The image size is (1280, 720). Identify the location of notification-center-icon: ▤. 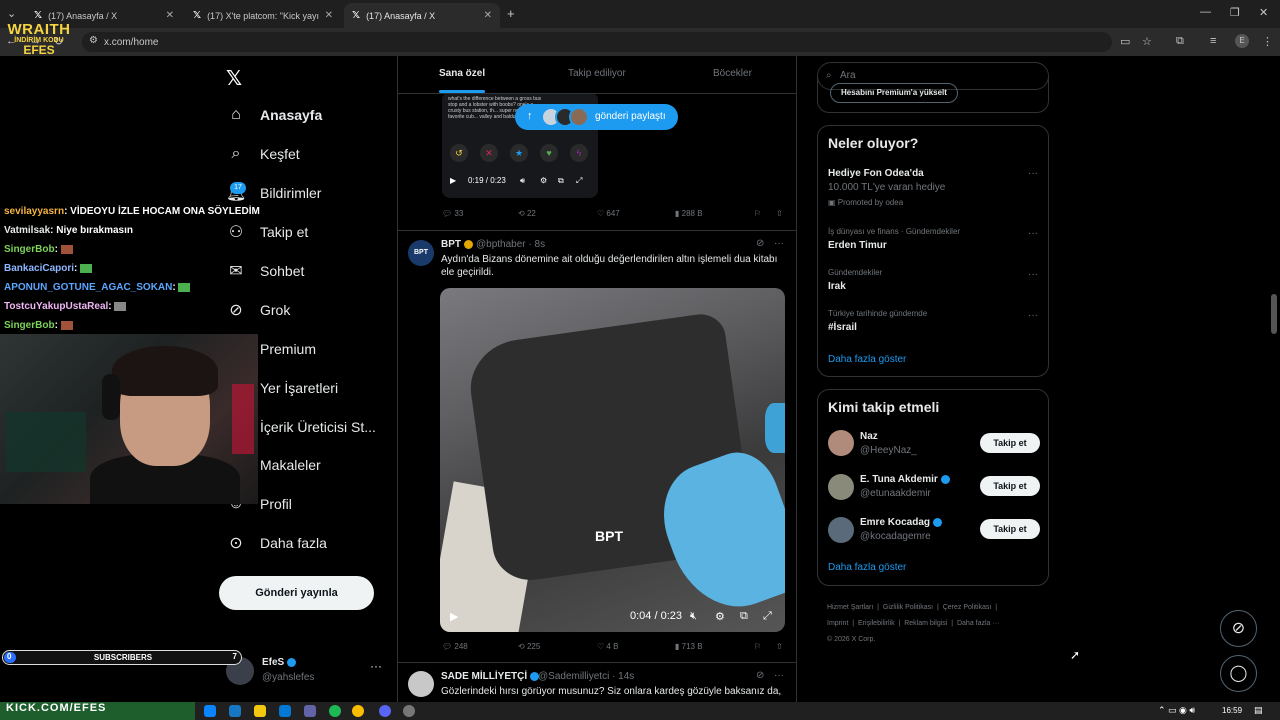
(1258, 710).